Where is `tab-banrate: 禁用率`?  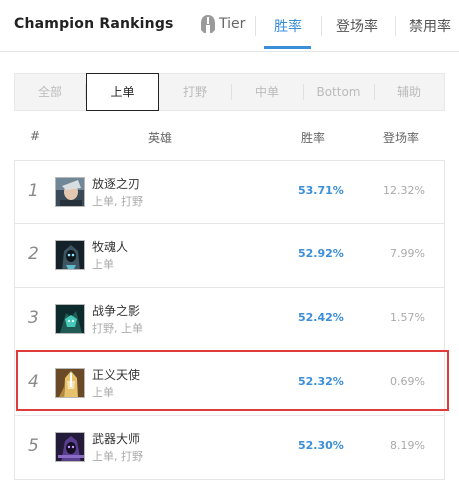
tab-banrate: 禁用率 is located at coordinates (430, 26).